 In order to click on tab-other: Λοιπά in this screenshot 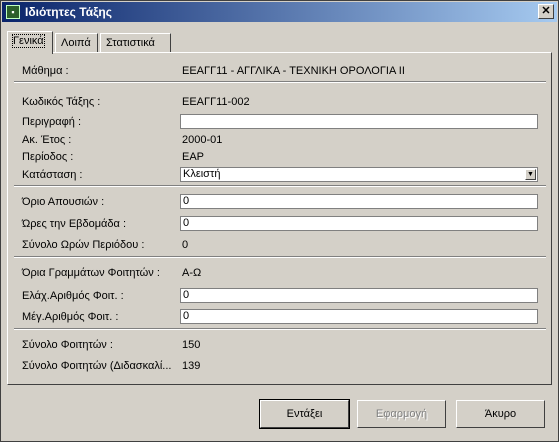, I will do `click(76, 43)`.